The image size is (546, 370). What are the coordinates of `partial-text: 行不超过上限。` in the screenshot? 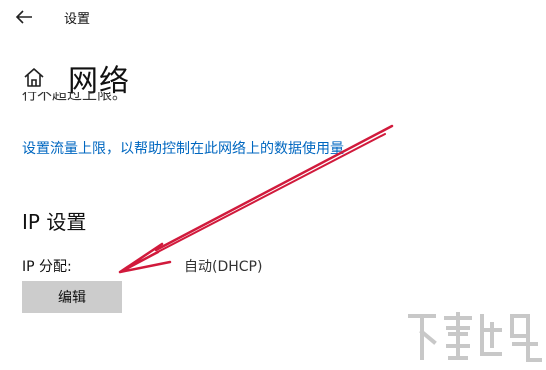 It's located at (75, 97).